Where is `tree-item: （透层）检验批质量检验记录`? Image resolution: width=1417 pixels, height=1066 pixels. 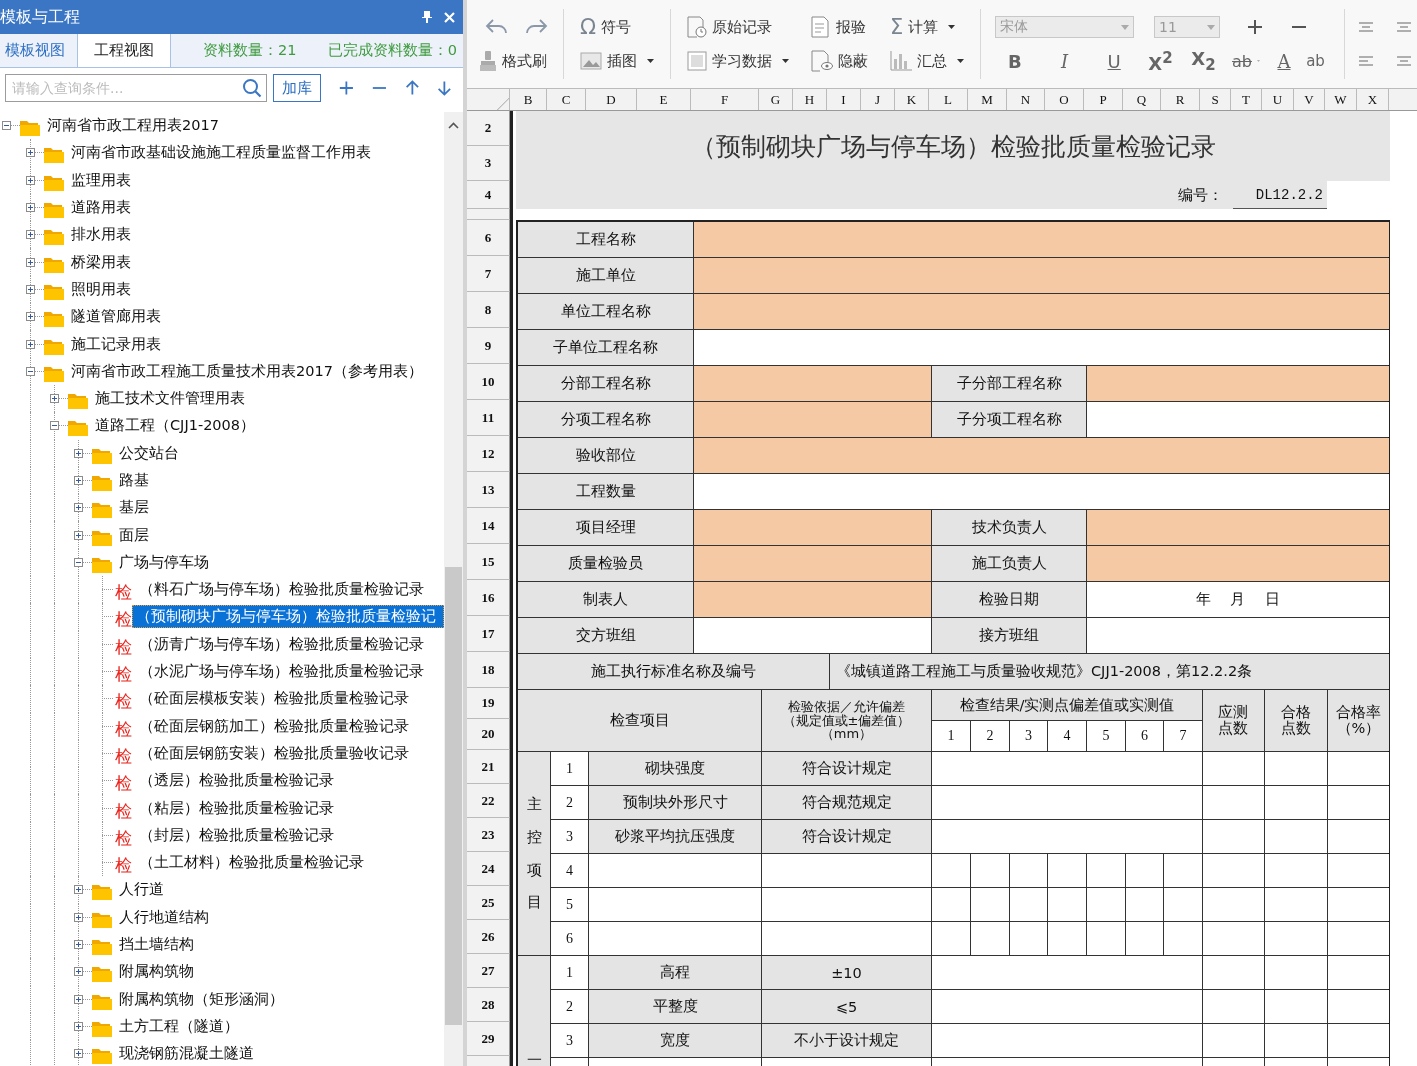
tree-item: （透层）检验批质量检验记录 is located at coordinates (236, 781).